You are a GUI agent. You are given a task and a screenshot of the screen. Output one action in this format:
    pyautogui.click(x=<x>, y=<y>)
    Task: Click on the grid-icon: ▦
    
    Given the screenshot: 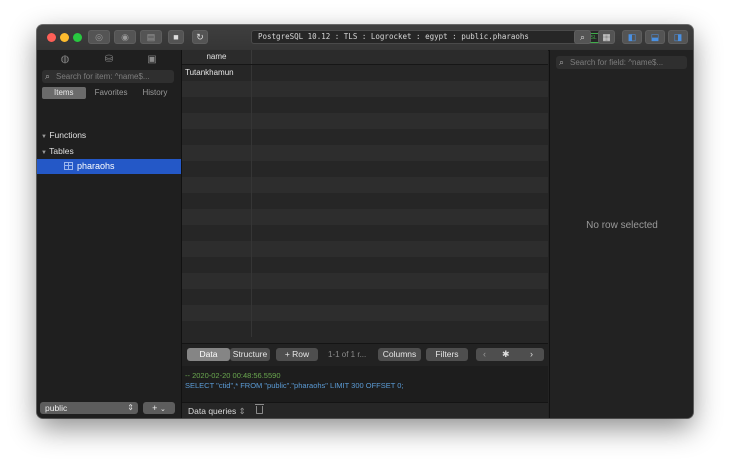 What is the action you would take?
    pyautogui.click(x=606, y=36)
    